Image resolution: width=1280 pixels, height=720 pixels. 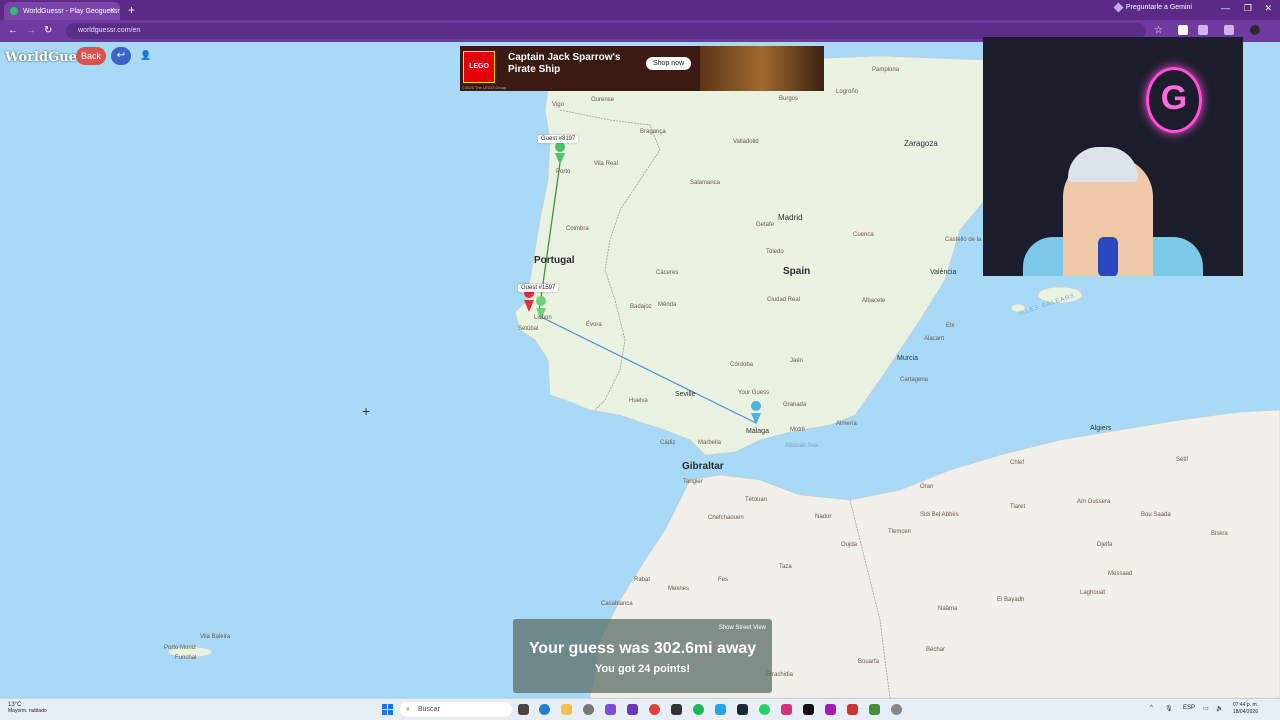 I want to click on city-label: Valladolid, so click(x=746, y=142).